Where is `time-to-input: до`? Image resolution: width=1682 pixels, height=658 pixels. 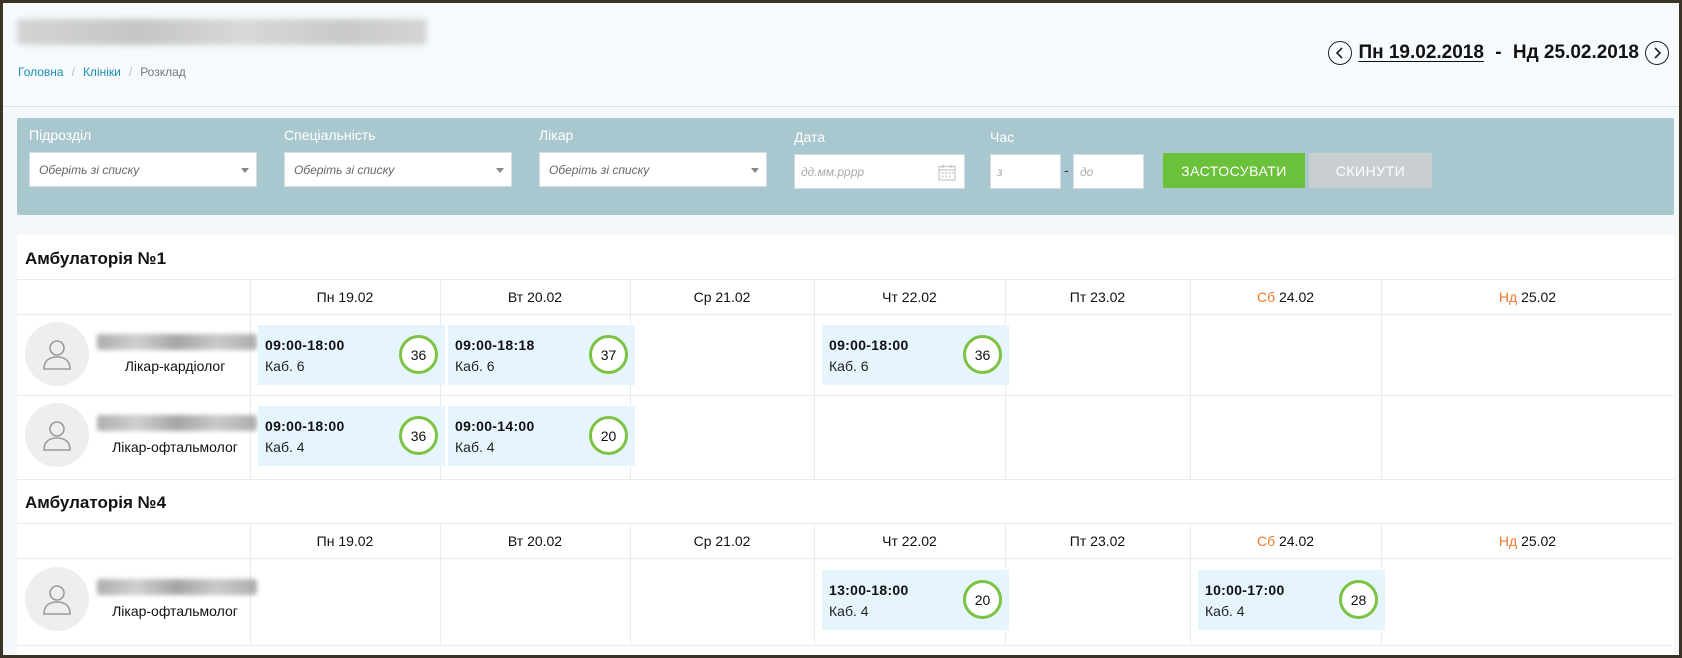 time-to-input: до is located at coordinates (1108, 171).